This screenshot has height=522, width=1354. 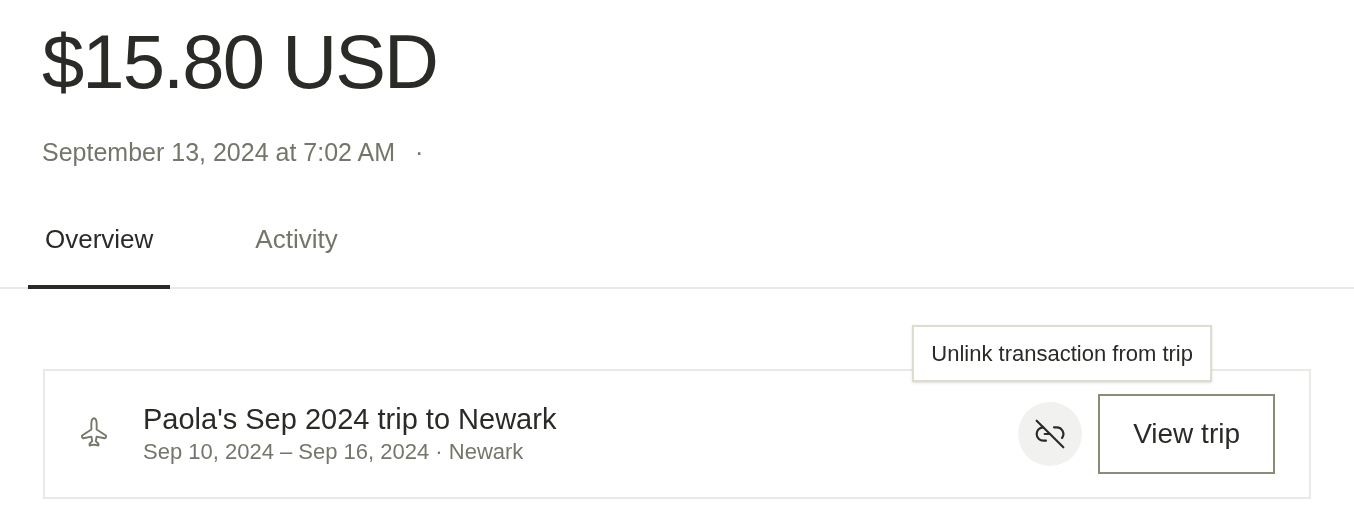 What do you see at coordinates (1062, 353) in the screenshot?
I see `tooltip: Unlink transaction from trip` at bounding box center [1062, 353].